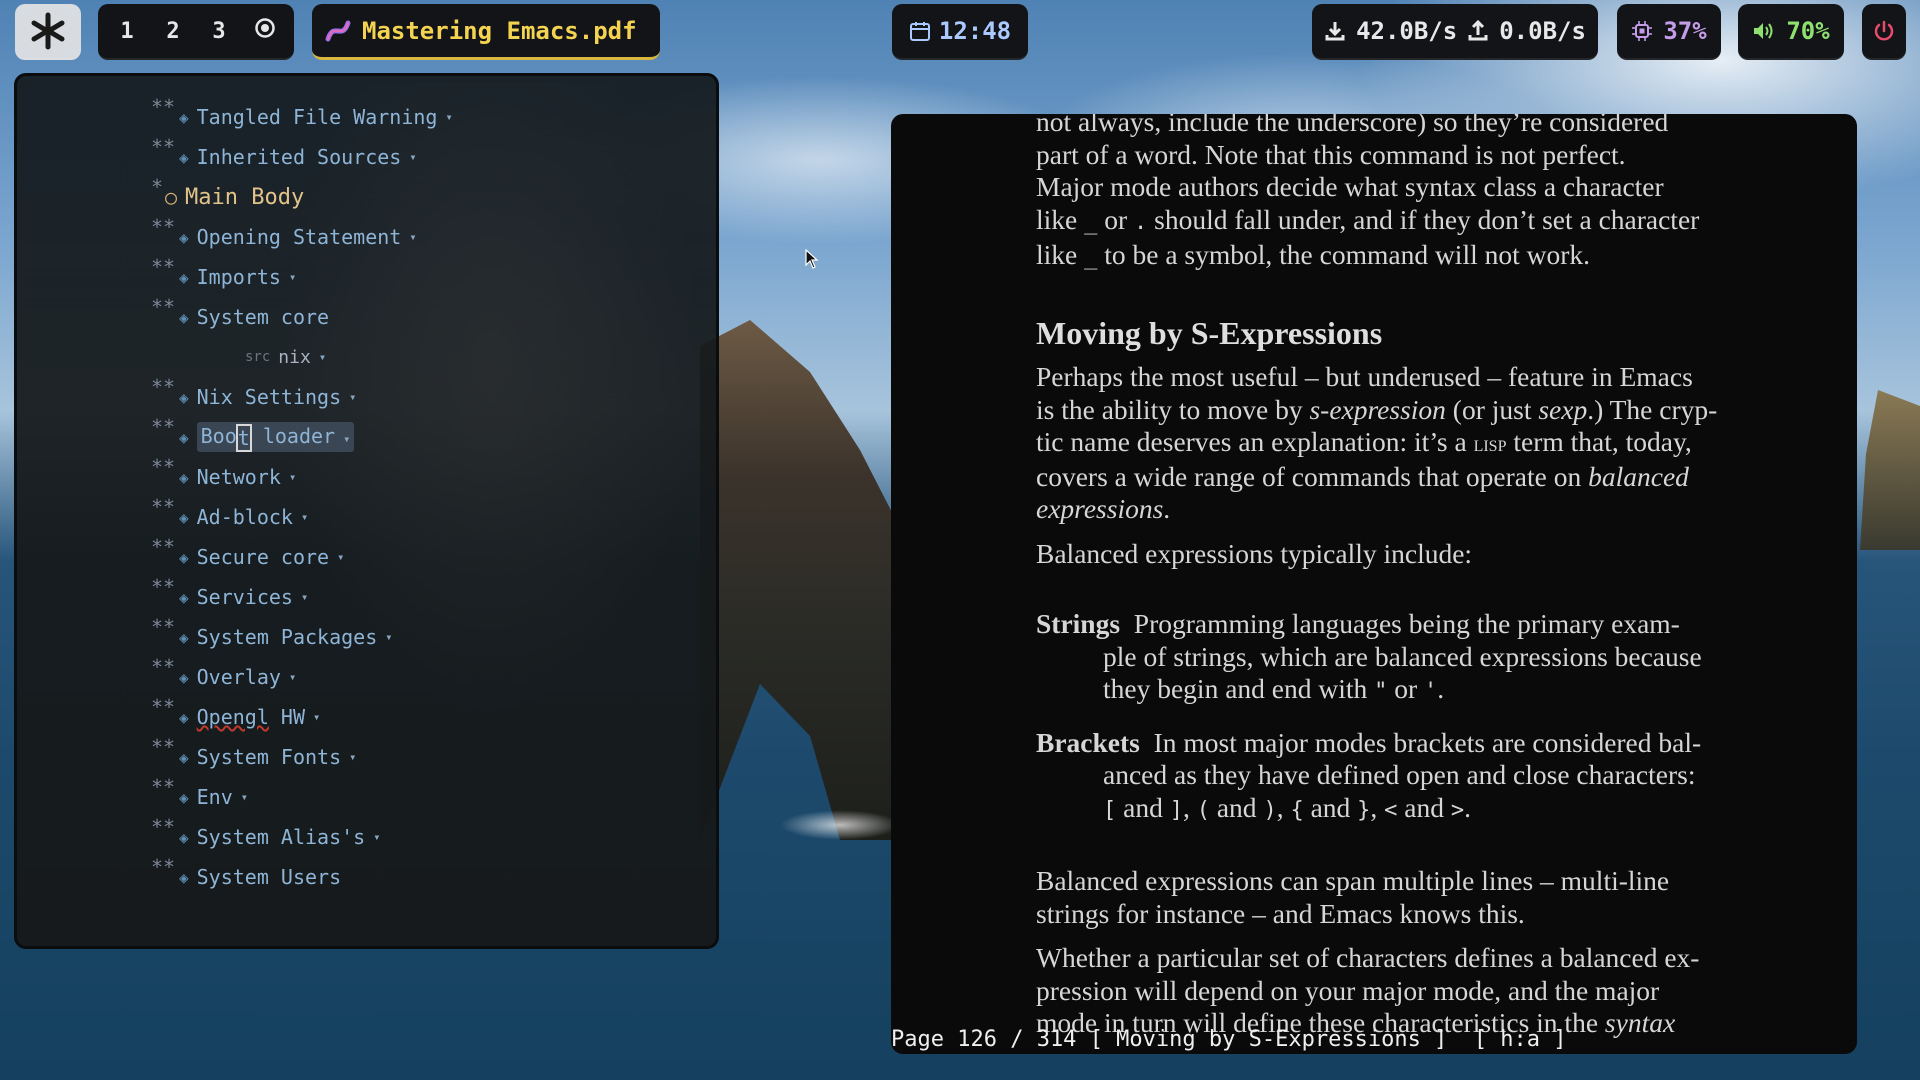  Describe the element at coordinates (1808, 31) in the screenshot. I see `volume-level: 70%` at that location.